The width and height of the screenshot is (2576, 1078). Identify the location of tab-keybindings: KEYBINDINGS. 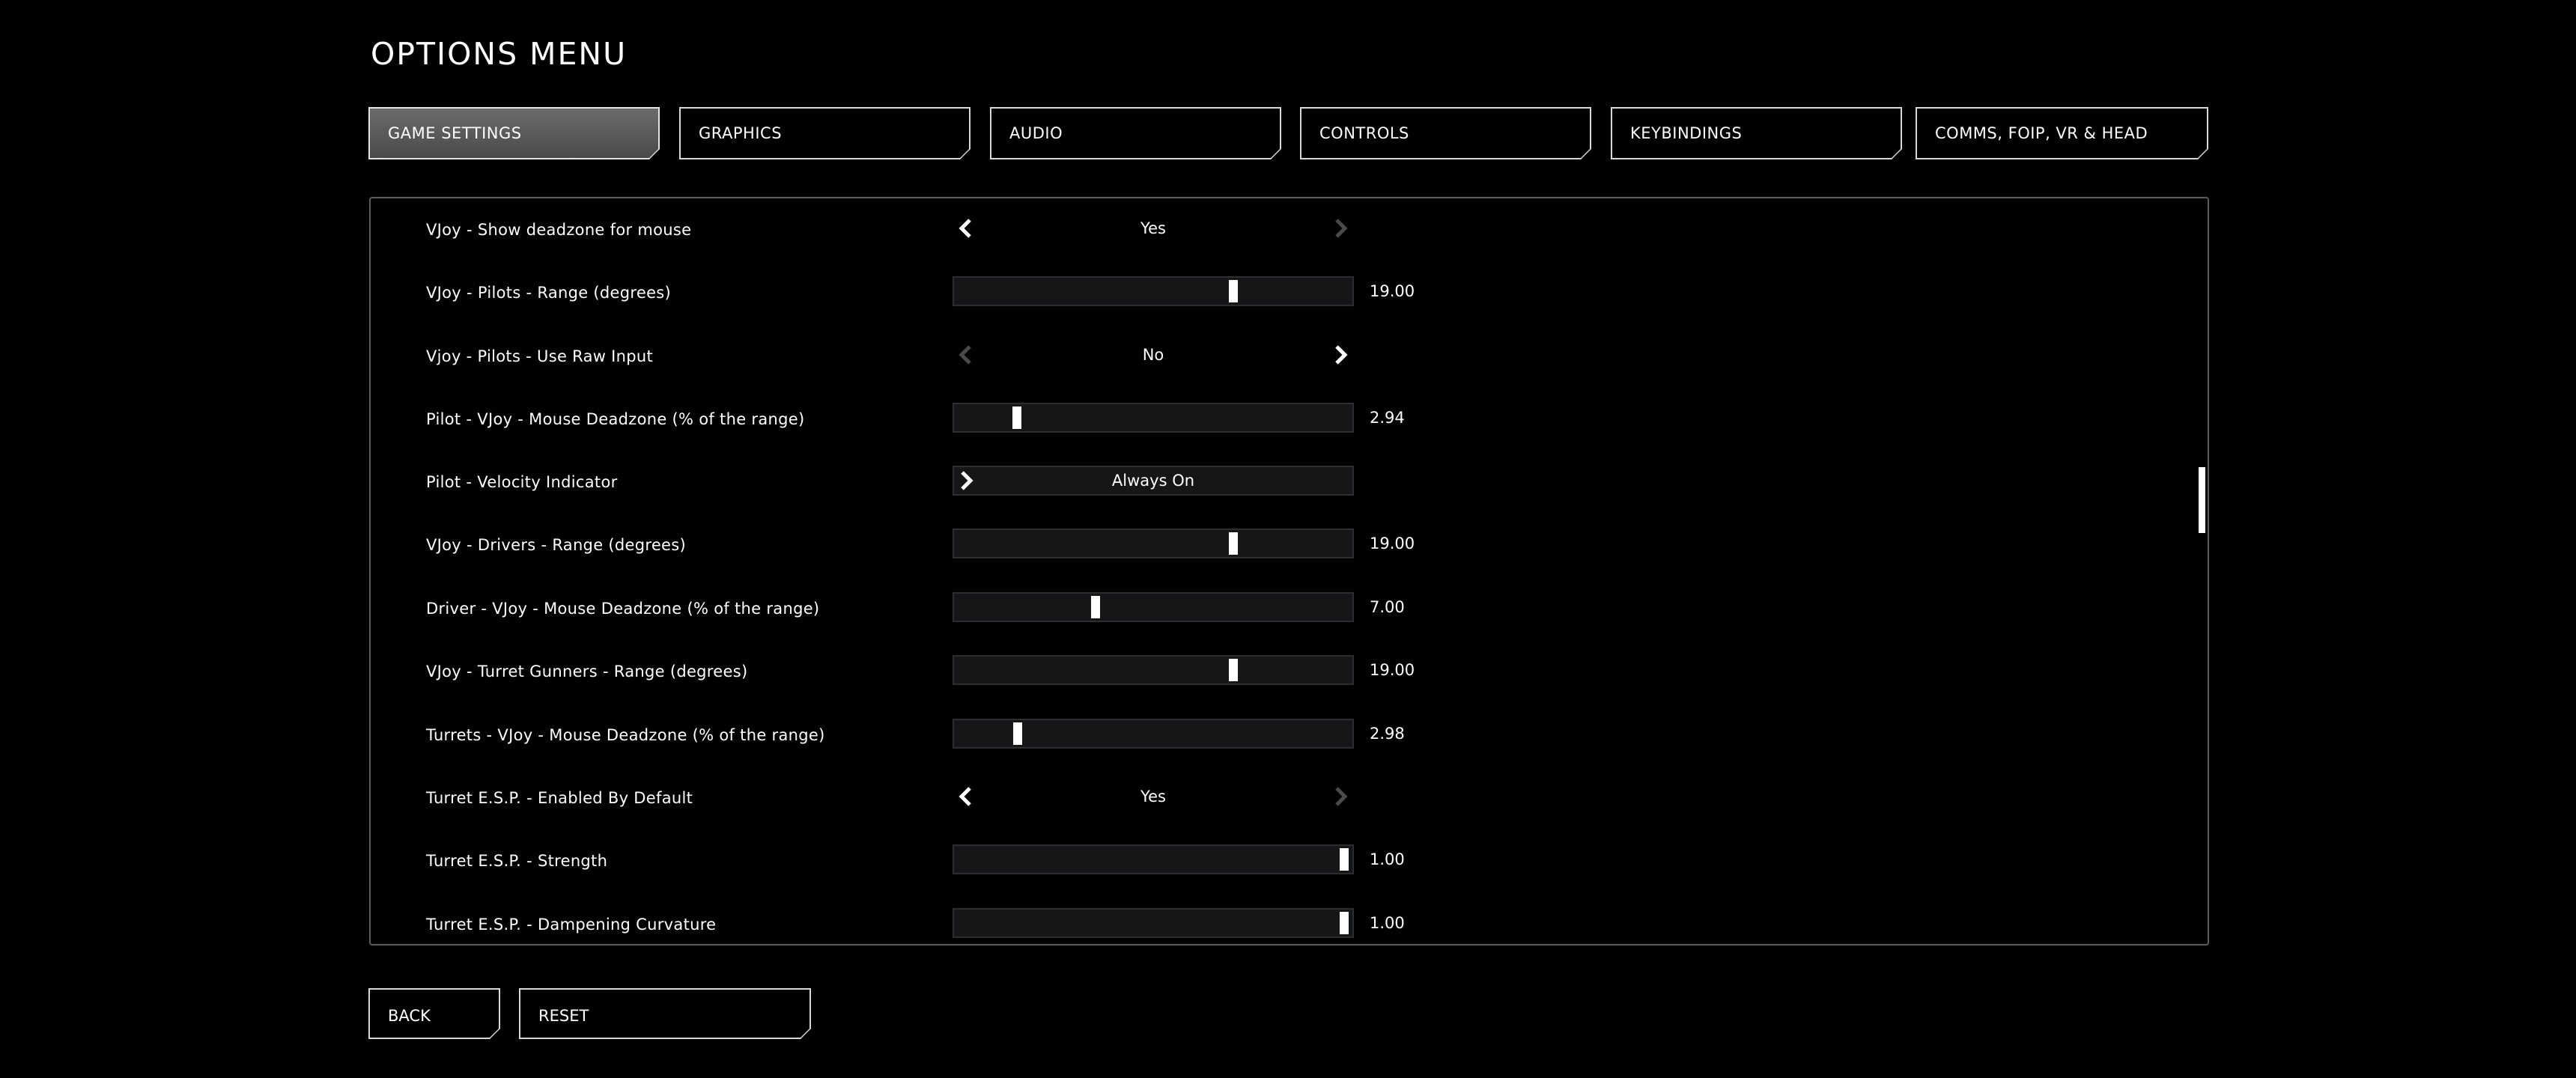
(1756, 133).